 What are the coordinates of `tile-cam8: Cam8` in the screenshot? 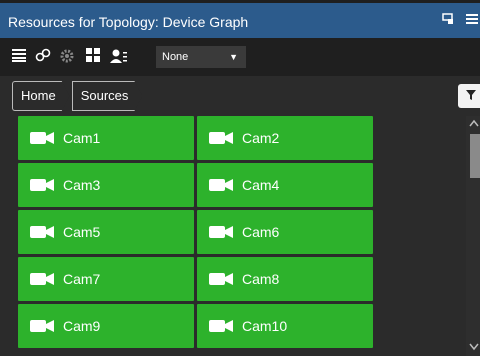 It's located at (285, 279).